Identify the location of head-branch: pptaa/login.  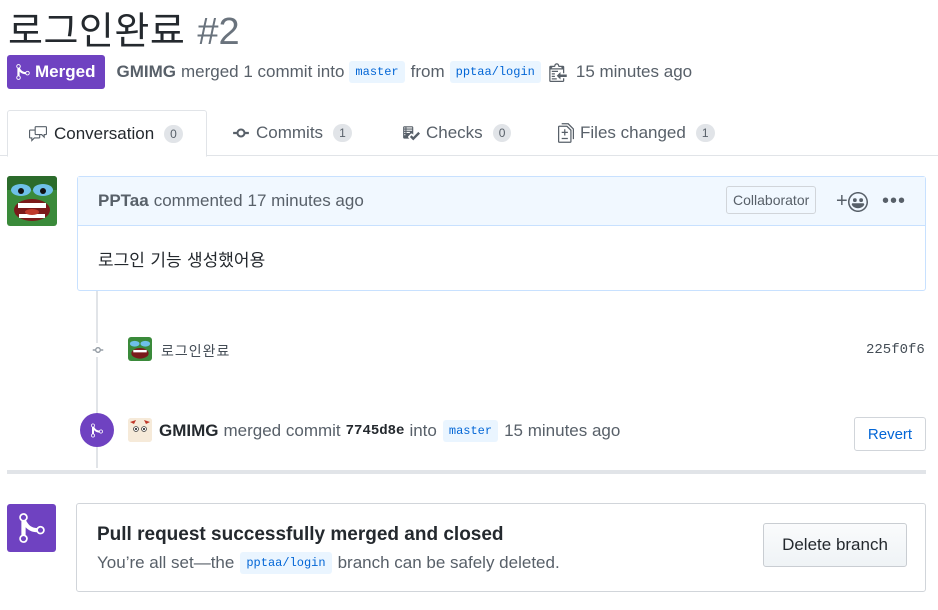
(495, 71).